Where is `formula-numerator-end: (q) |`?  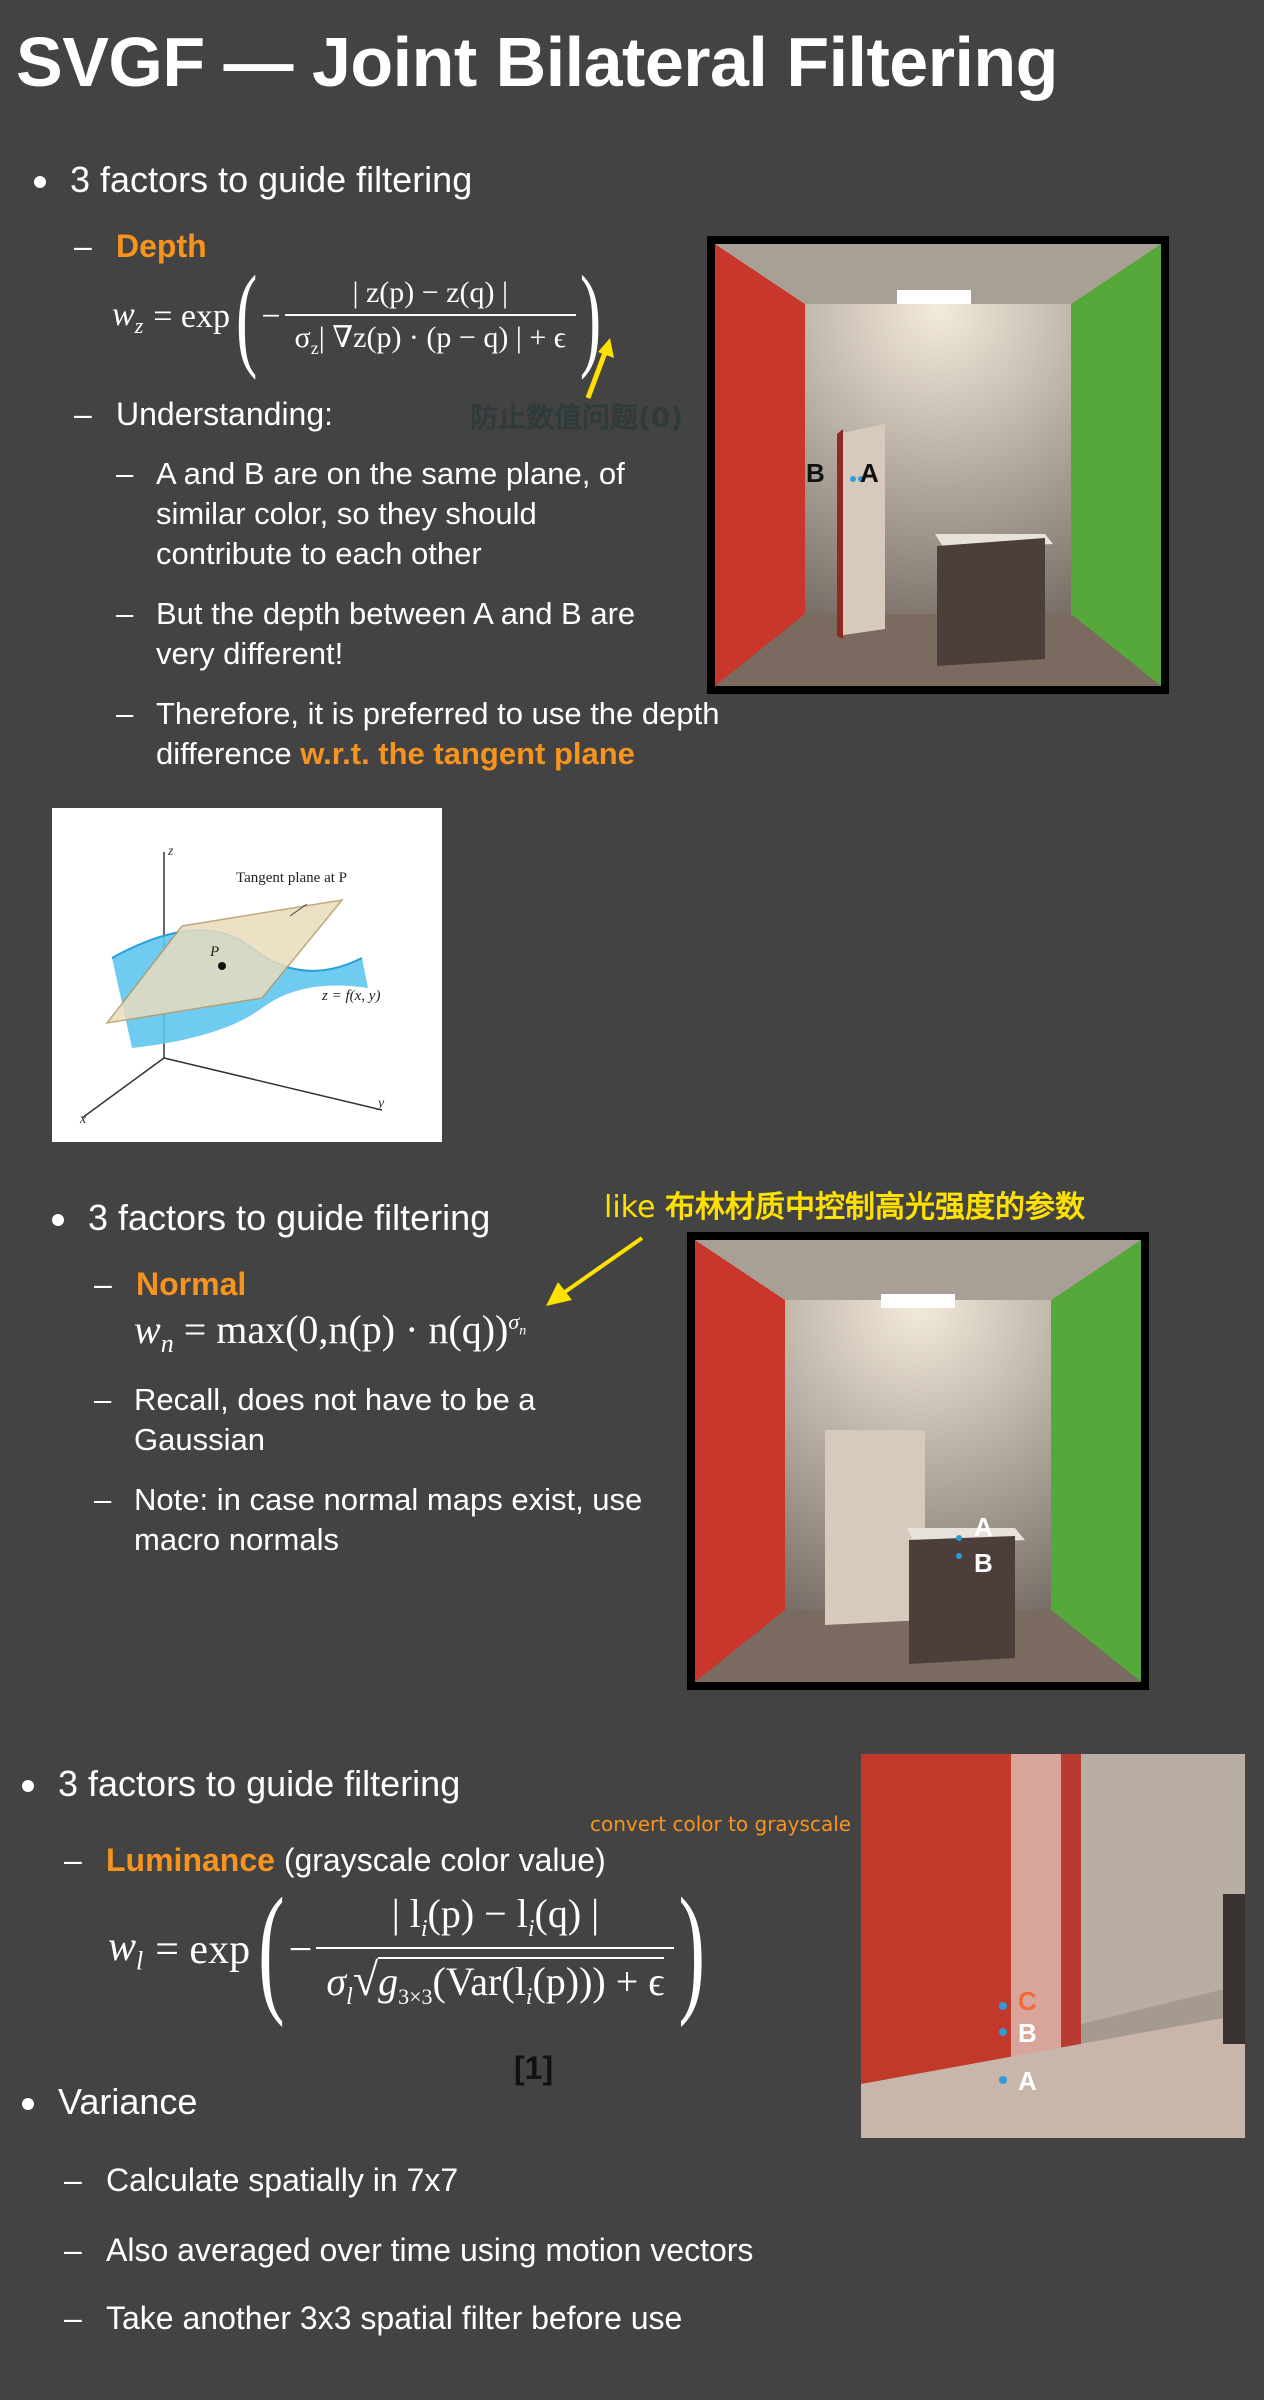 formula-numerator-end: (q) | is located at coordinates (567, 1913).